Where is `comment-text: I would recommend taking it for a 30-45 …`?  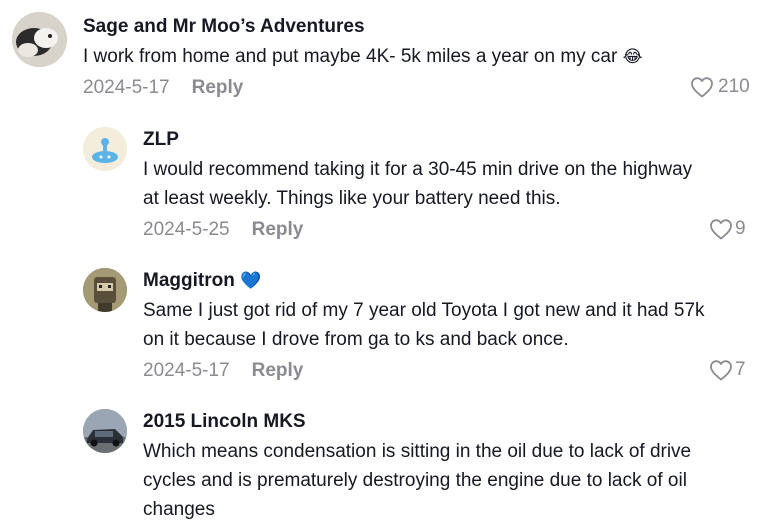
comment-text: I would recommend taking it for a 30-45 … is located at coordinates (417, 184).